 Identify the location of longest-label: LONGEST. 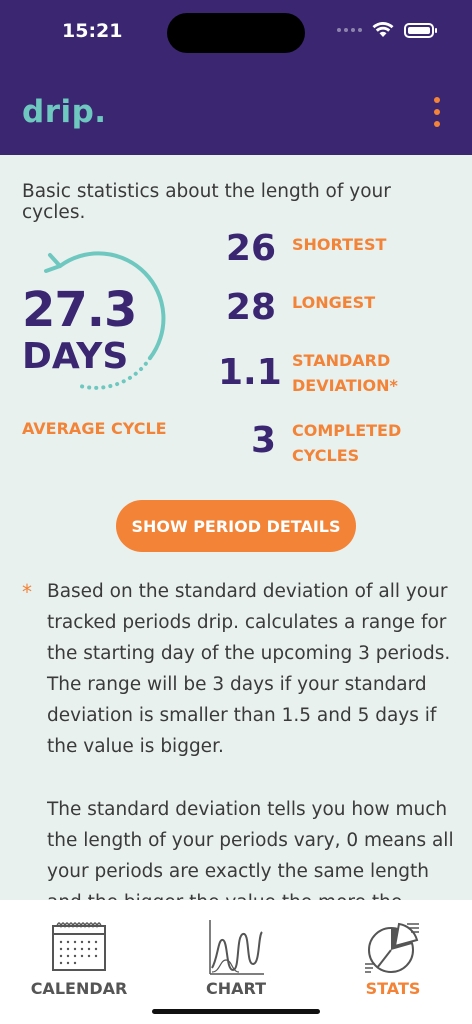
(334, 302).